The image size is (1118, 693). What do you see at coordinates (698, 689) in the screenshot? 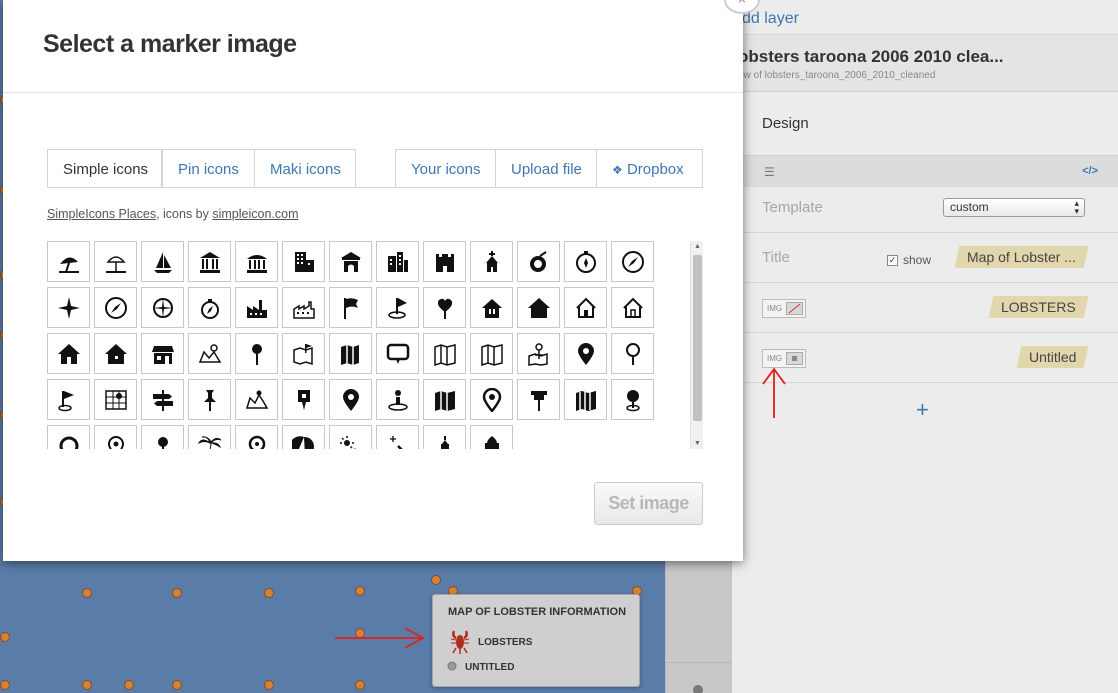
I see `zoom-handle-icon` at bounding box center [698, 689].